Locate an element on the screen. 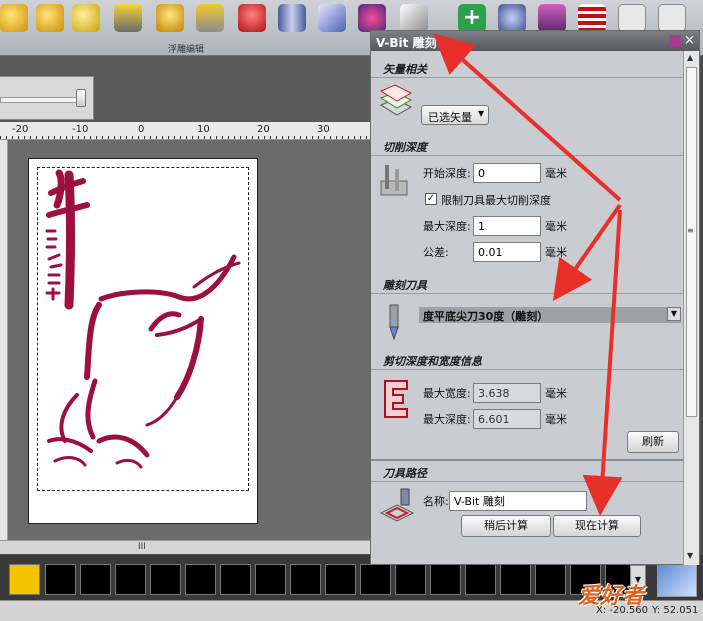 The image size is (703, 621). limit-depth-checkbox: ✓ is located at coordinates (431, 199).